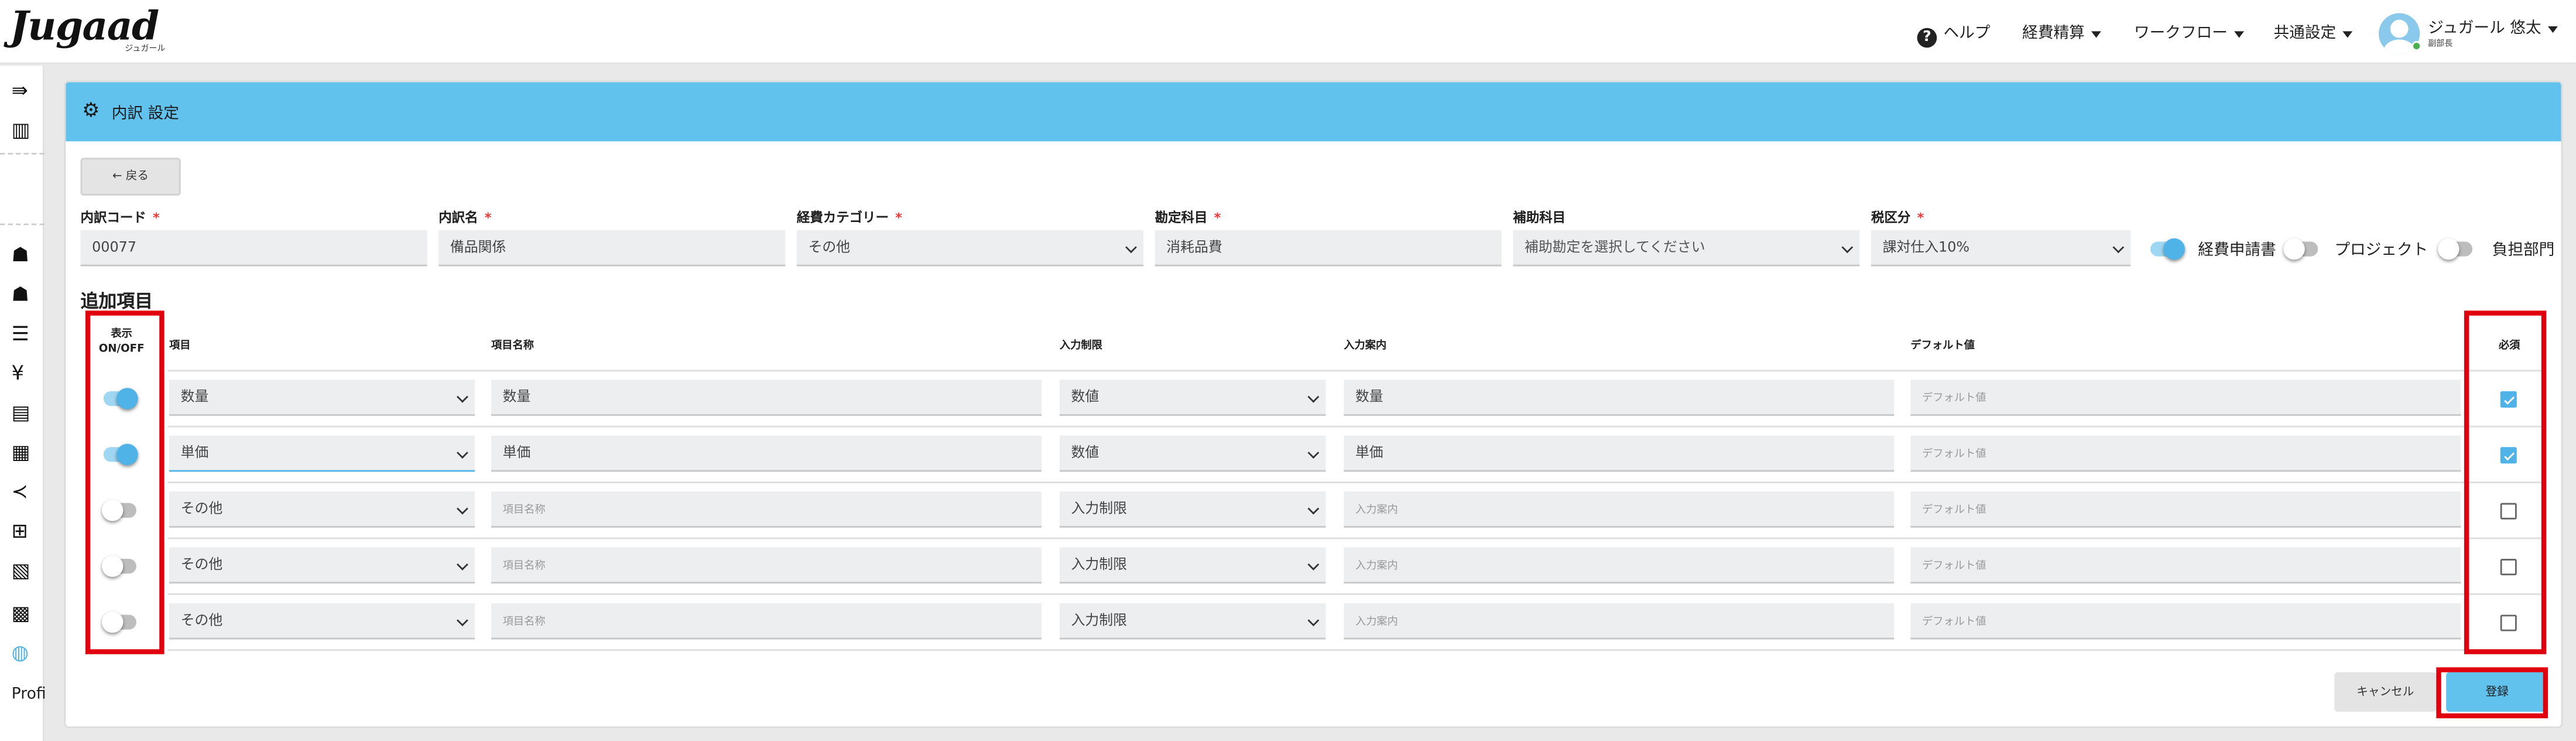  Describe the element at coordinates (253, 248) in the screenshot. I see `code-input: 00077` at that location.